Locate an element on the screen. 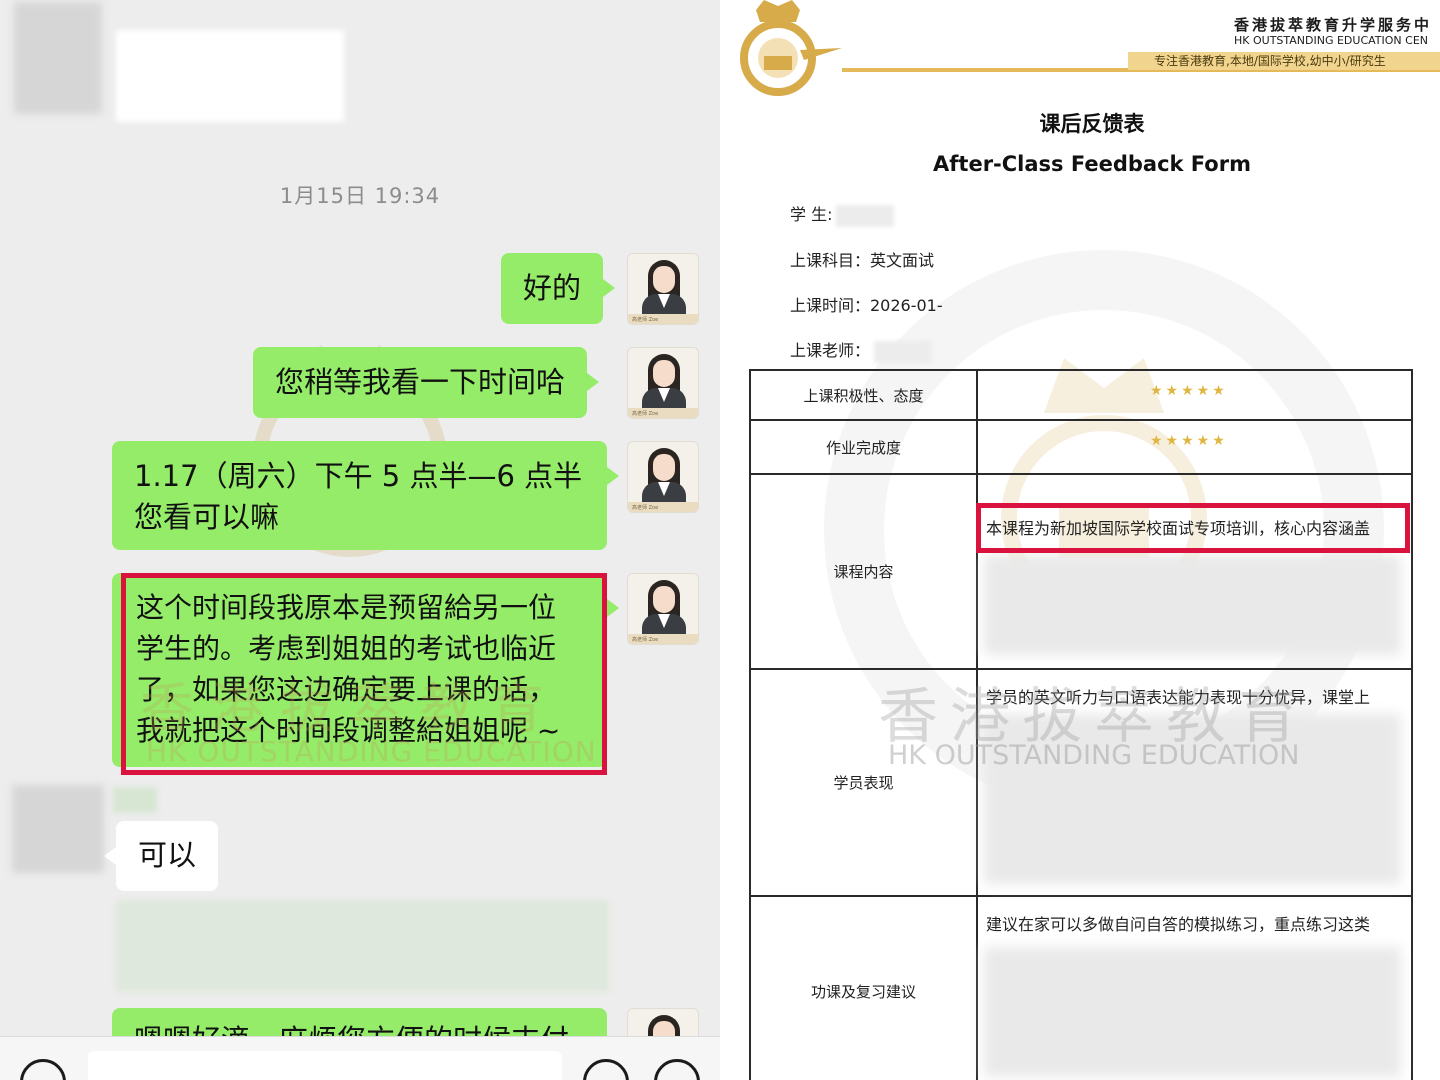 This screenshot has width=1440, height=1080. table-row: 功课及复习建议 建议在家可以多做自问自答的模拟练习，重点练习这类 is located at coordinates (1081, 987).